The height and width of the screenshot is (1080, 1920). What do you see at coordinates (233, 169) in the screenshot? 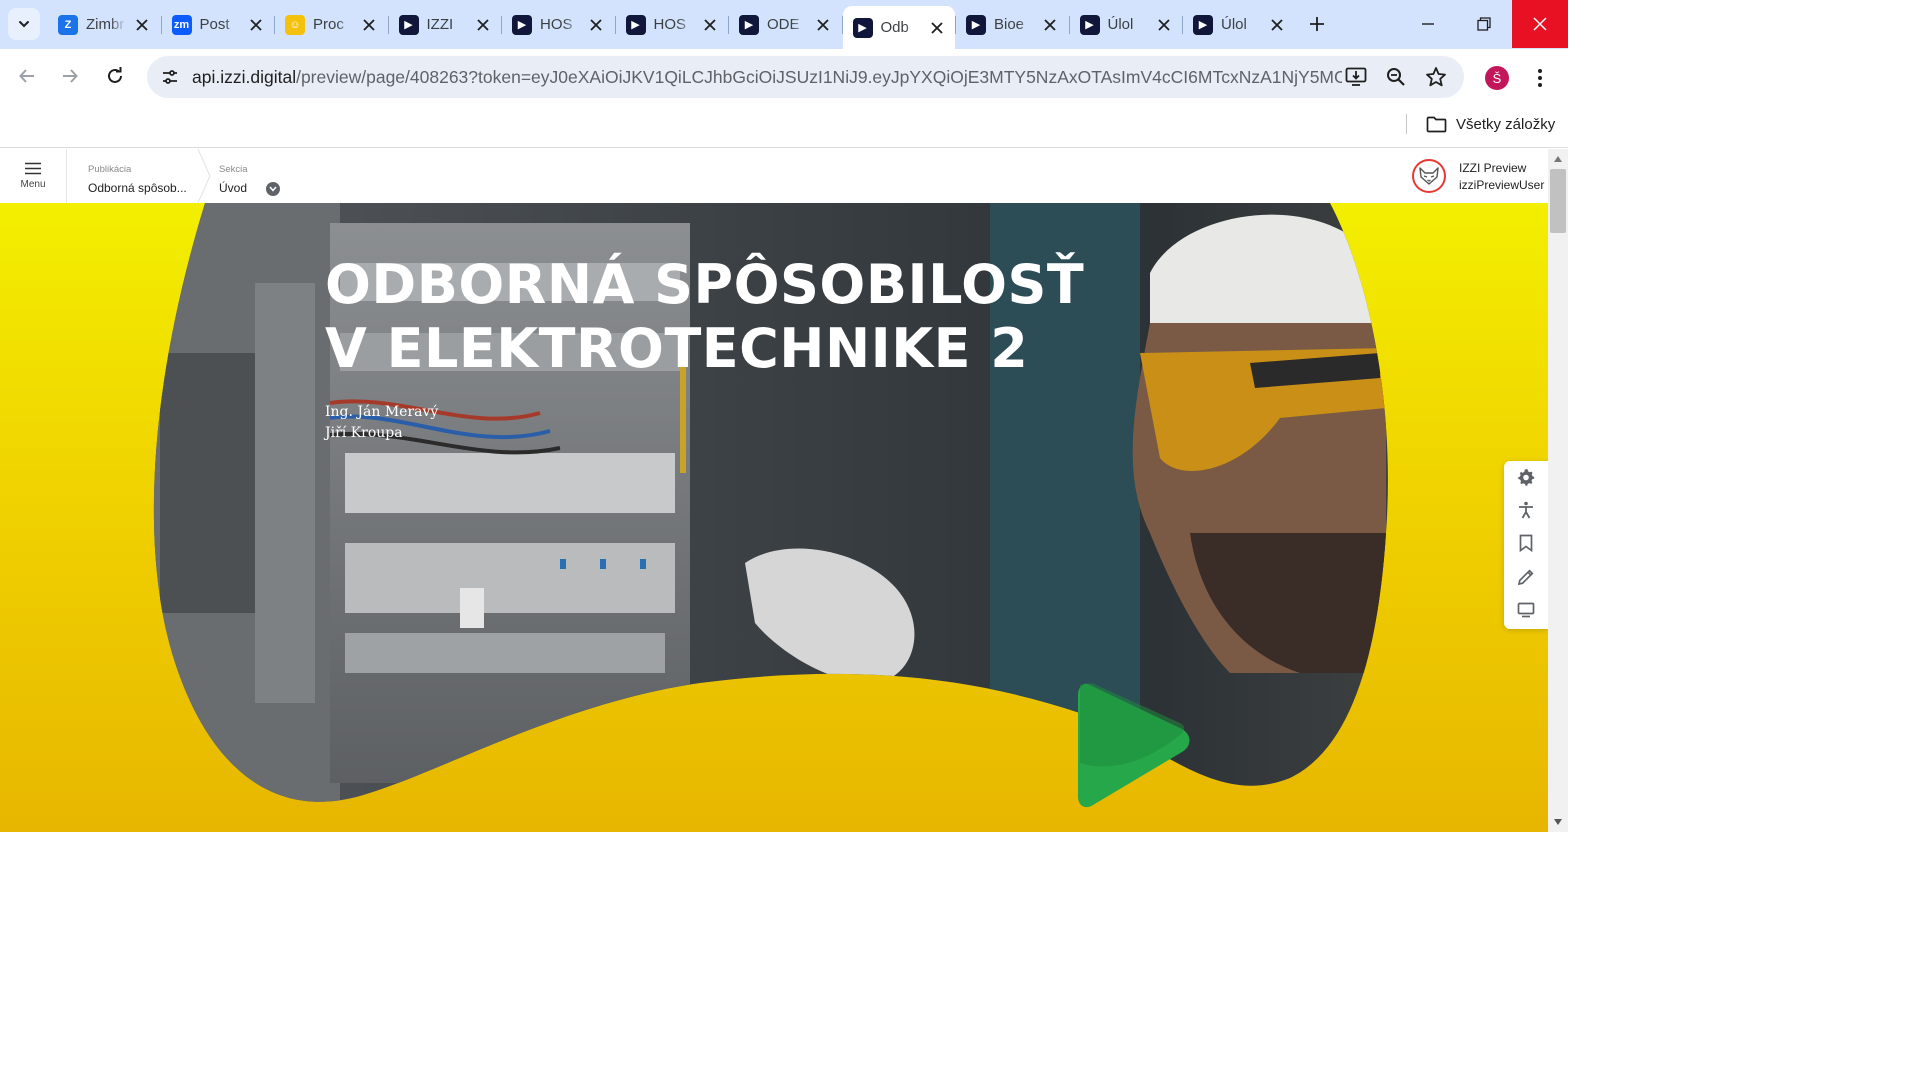
I see `section-caption: Sekcia` at bounding box center [233, 169].